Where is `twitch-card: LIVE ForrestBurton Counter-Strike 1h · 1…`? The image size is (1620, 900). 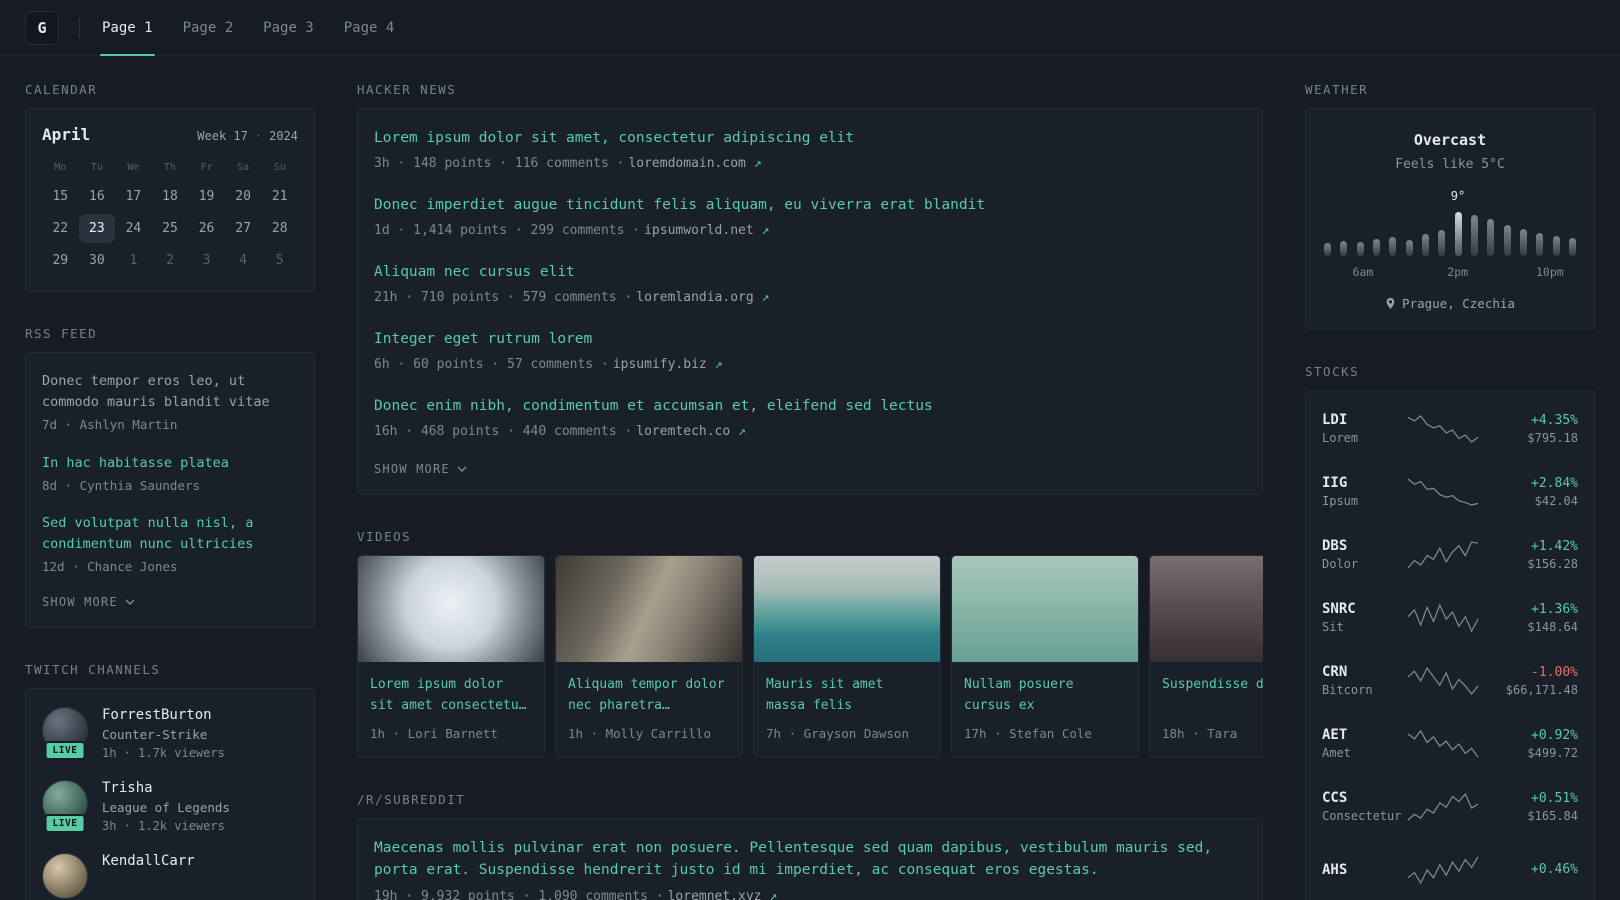 twitch-card: LIVE ForrestBurton Counter-Strike 1h · 1… is located at coordinates (170, 793).